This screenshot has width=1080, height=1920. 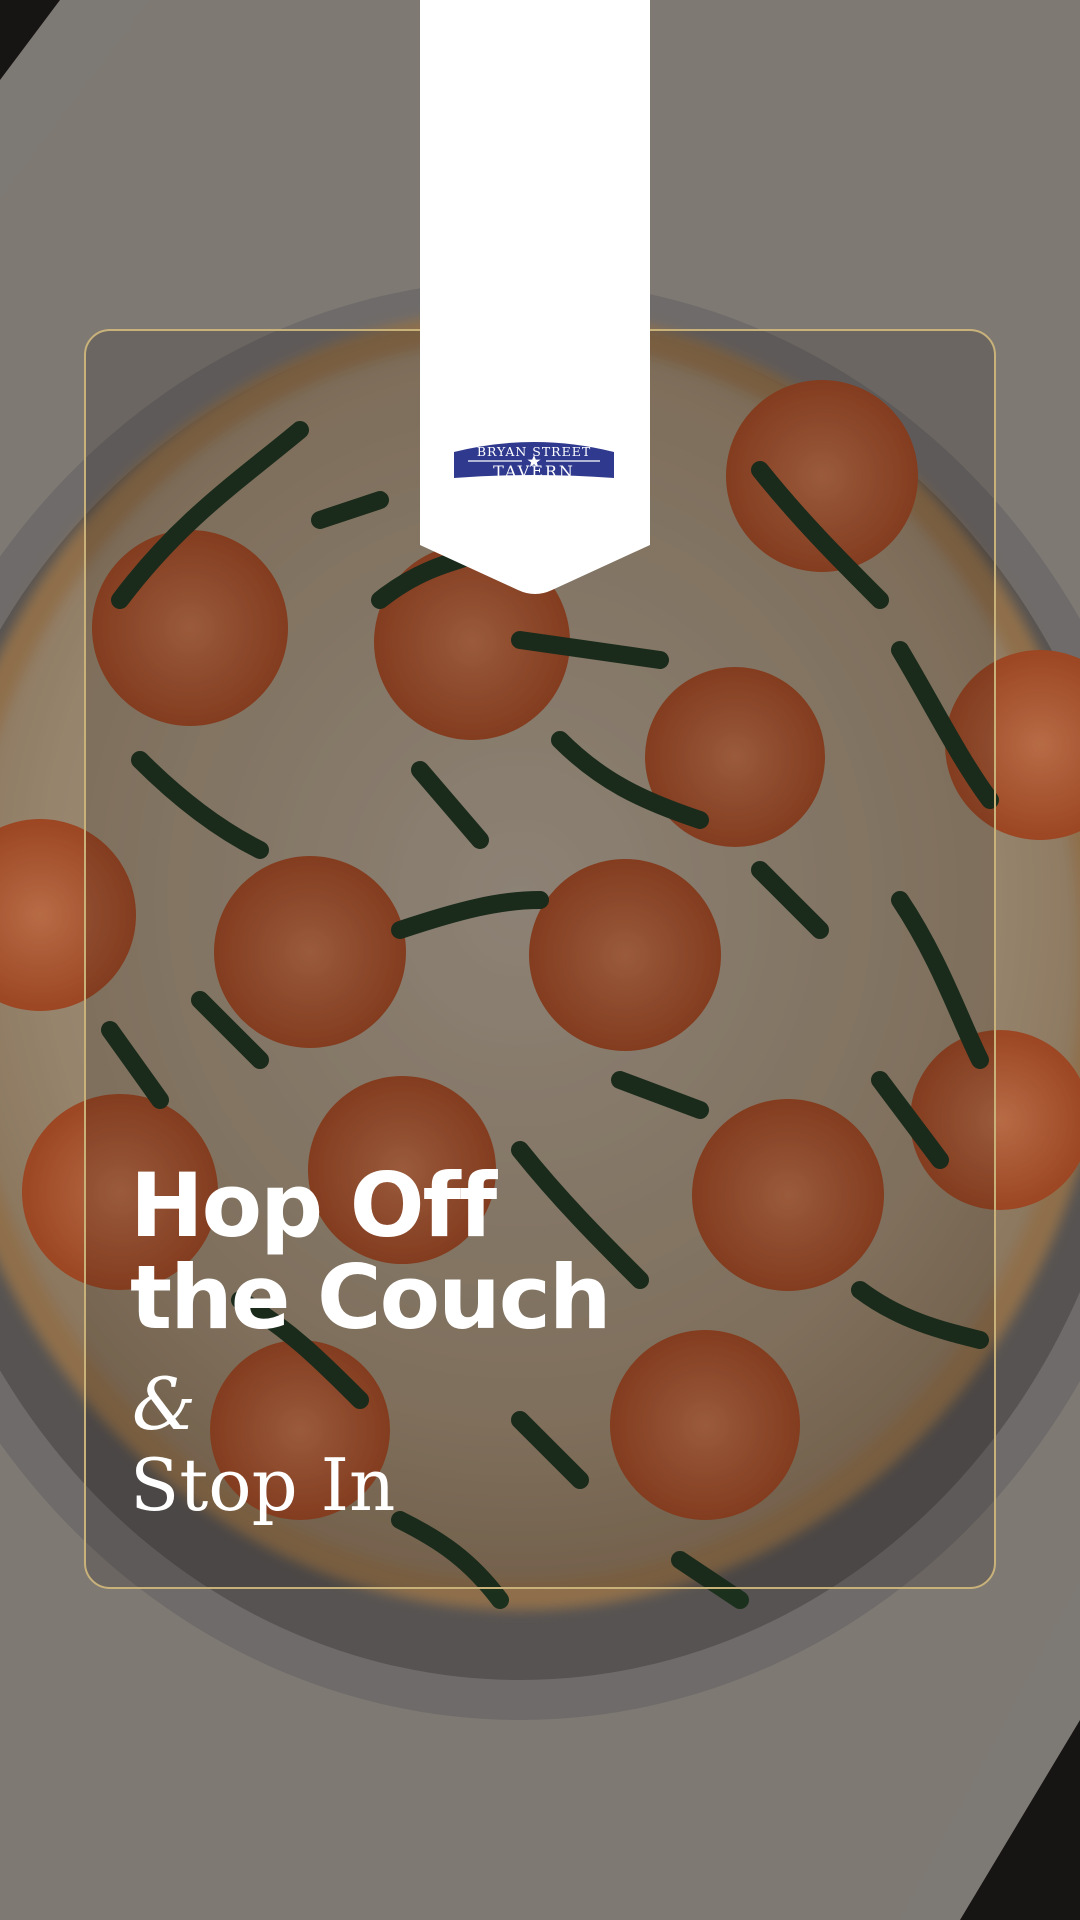 I want to click on headline: Hop Off the Couch, so click(x=371, y=1251).